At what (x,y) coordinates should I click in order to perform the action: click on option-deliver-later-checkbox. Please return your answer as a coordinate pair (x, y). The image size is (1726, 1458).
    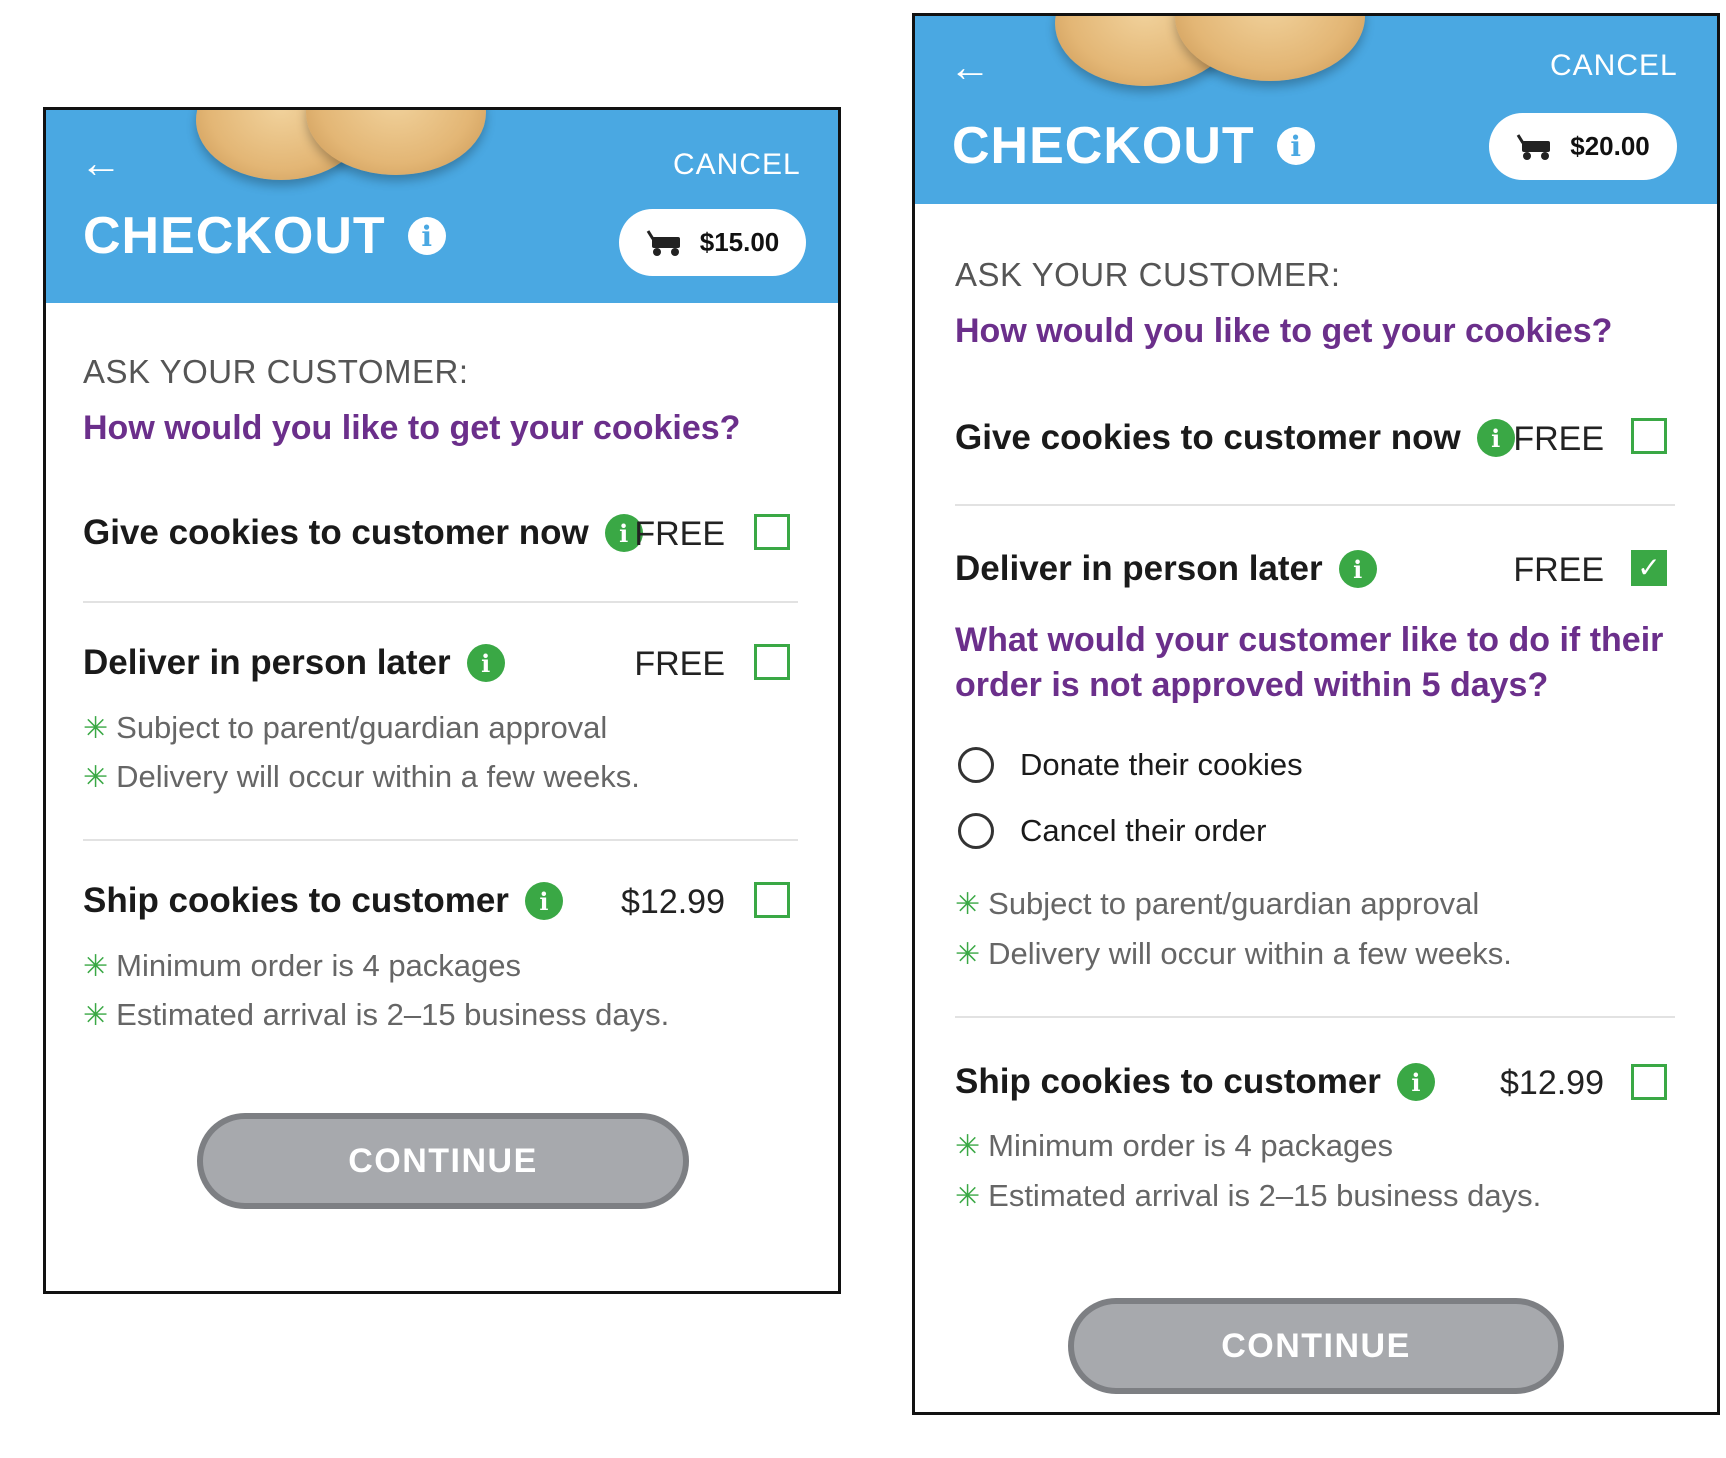
    Looking at the image, I should click on (772, 662).